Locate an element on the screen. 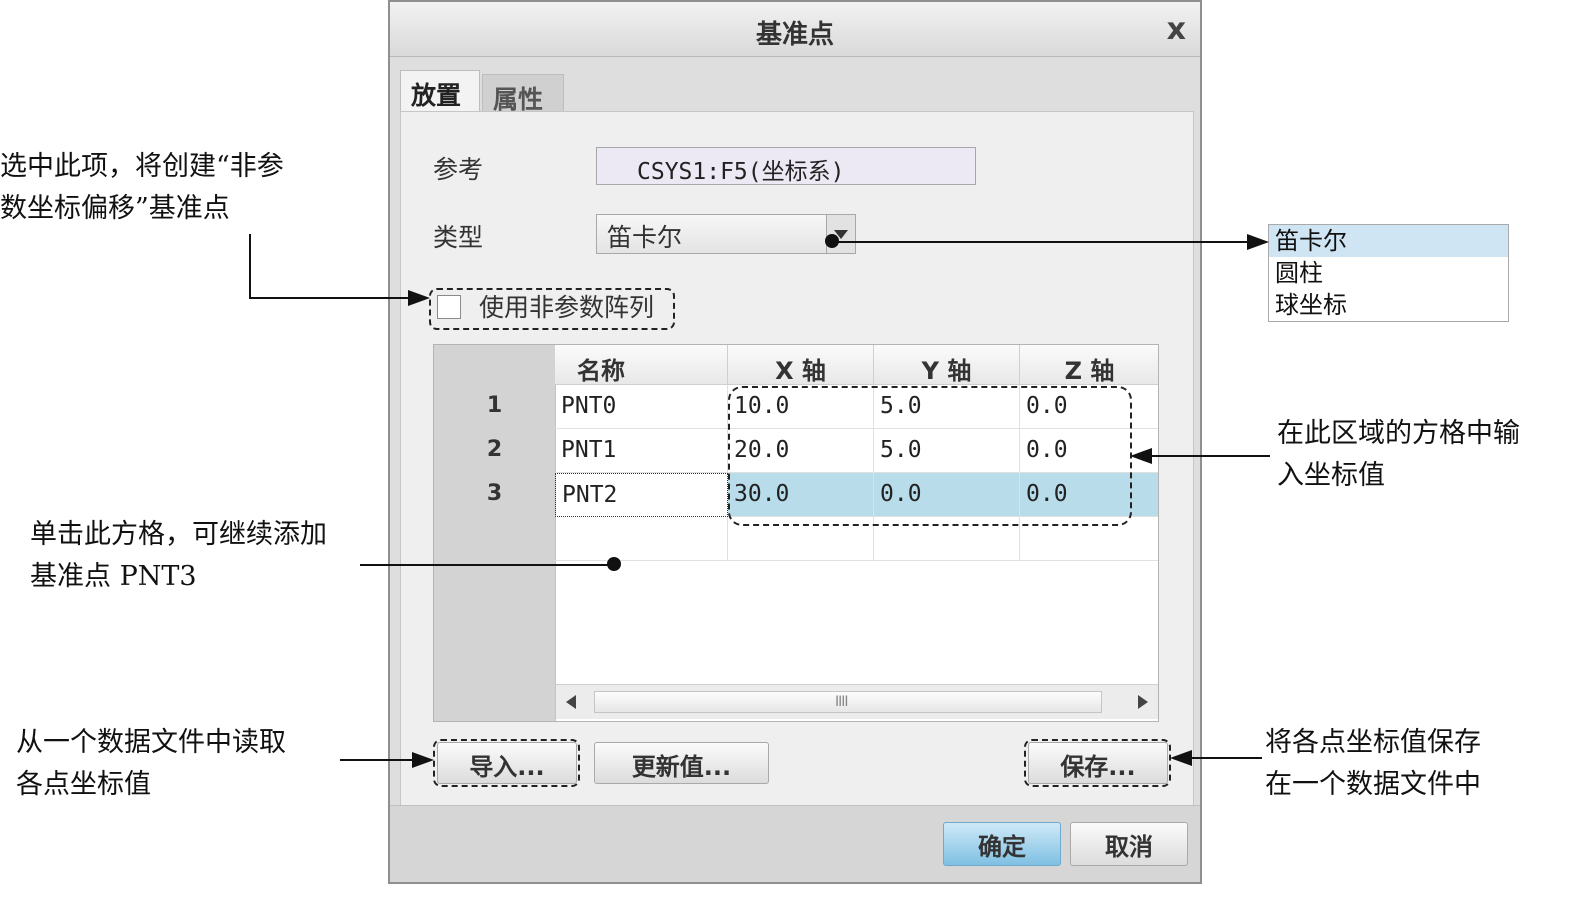  cell-x: 10.0 is located at coordinates (801, 407).